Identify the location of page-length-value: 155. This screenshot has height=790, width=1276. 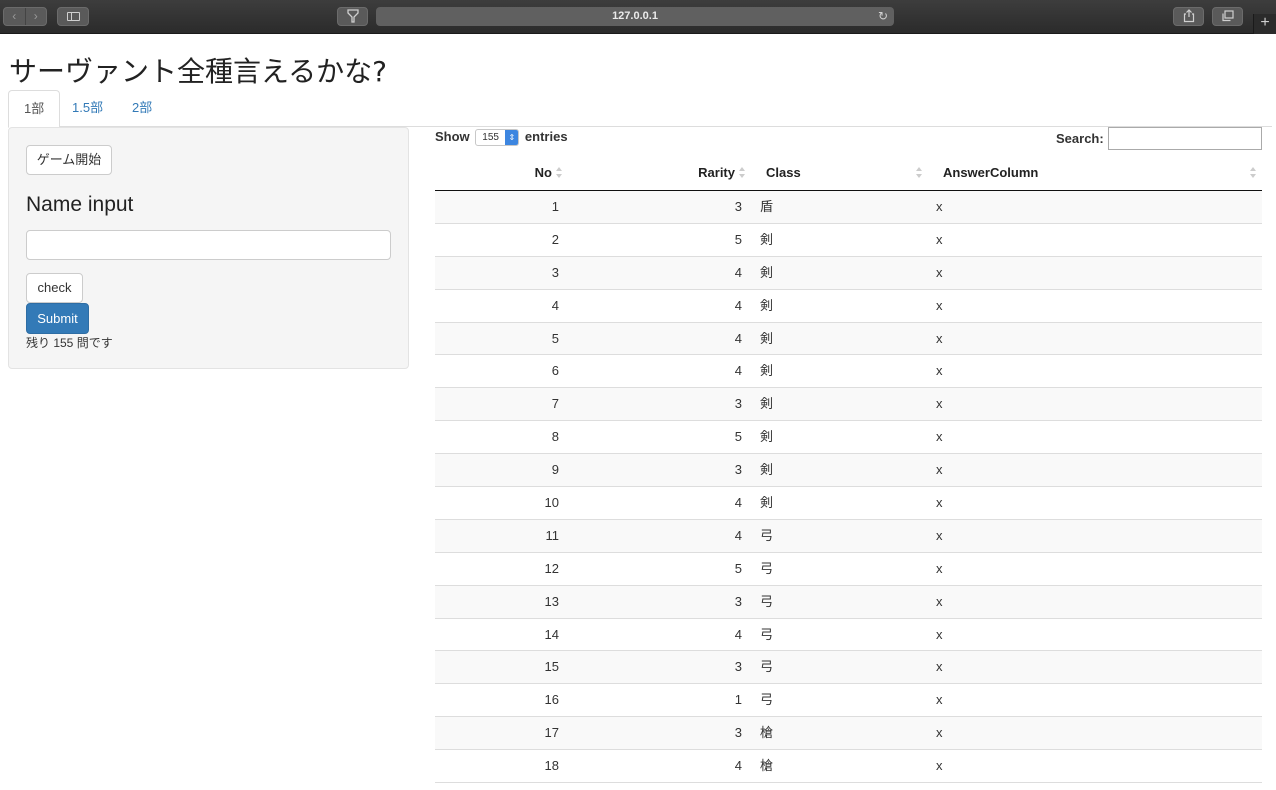
(490, 138).